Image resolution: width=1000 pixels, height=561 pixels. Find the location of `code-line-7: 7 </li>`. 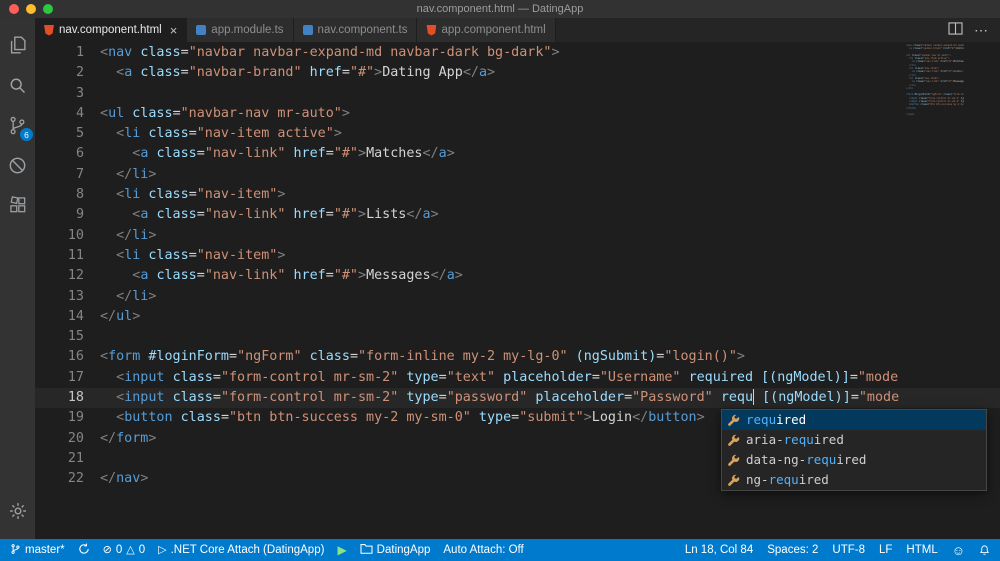

code-line-7: 7 </li> is located at coordinates (517, 175).